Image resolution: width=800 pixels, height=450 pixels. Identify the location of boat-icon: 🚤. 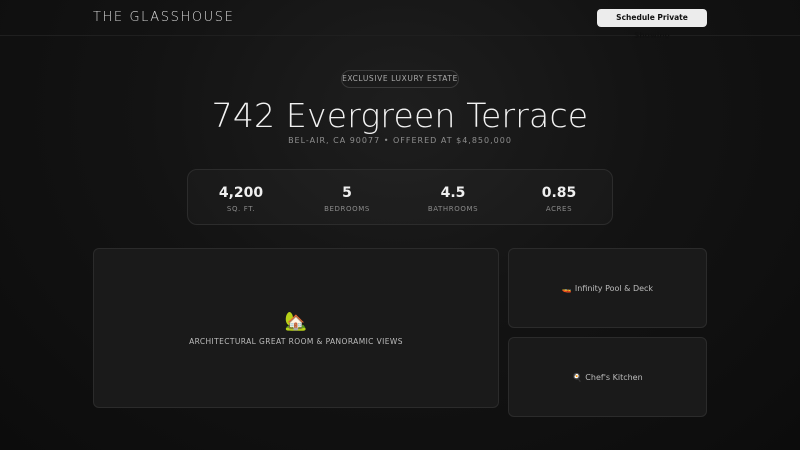
(566, 288).